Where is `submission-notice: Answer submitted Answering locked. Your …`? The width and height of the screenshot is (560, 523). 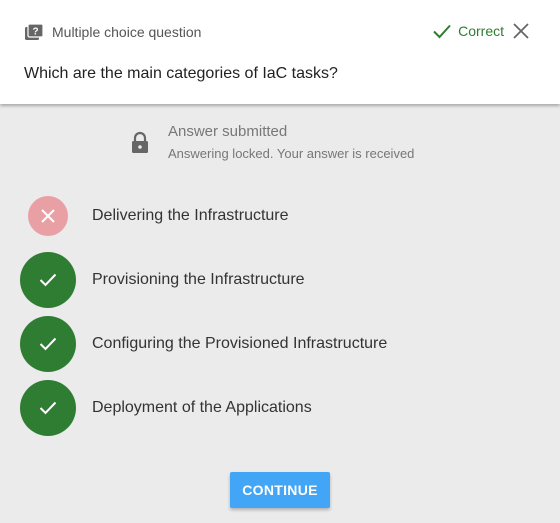
submission-notice: Answer submitted Answering locked. Your … is located at coordinates (272, 142).